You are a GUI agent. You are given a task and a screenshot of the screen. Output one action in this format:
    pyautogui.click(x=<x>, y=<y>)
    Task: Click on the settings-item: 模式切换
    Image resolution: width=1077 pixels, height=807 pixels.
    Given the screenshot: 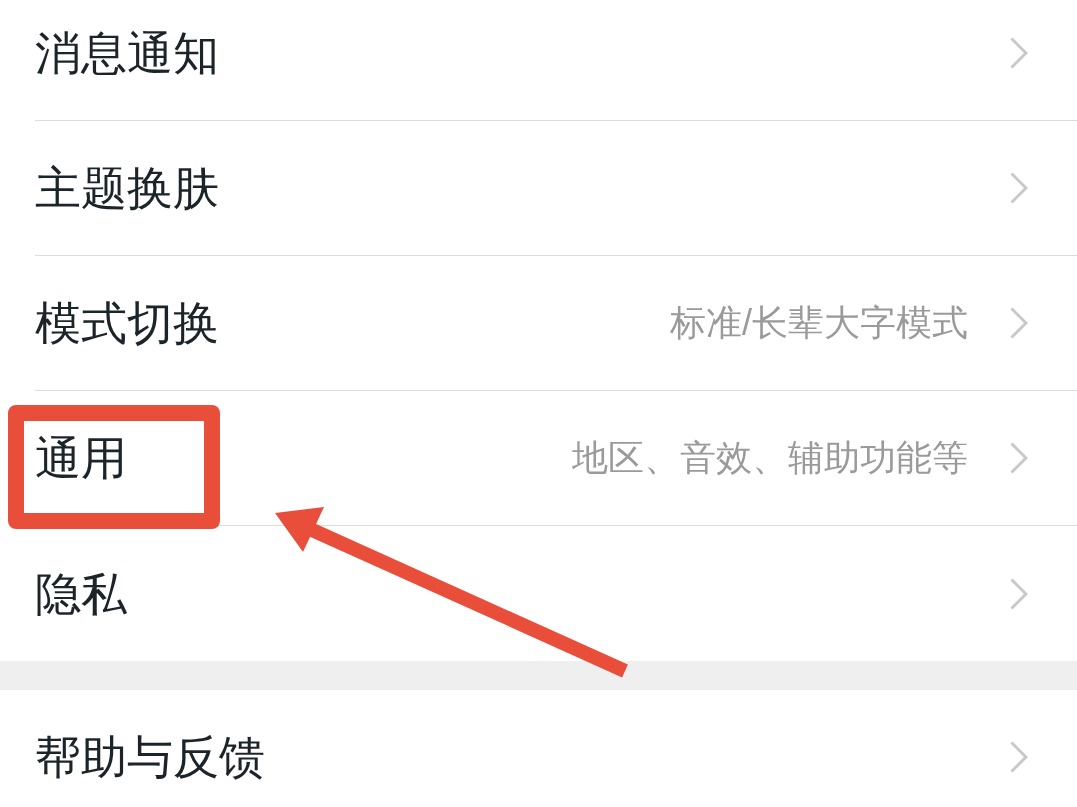 What is the action you would take?
    pyautogui.click(x=127, y=323)
    